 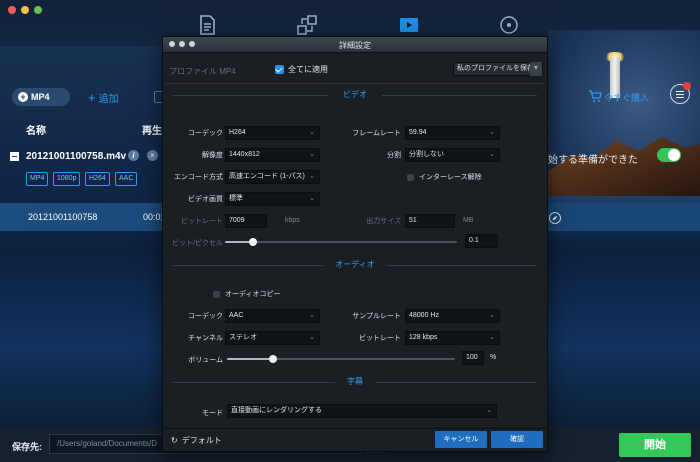 I want to click on checkbox-checked-icon, so click(x=279, y=69).